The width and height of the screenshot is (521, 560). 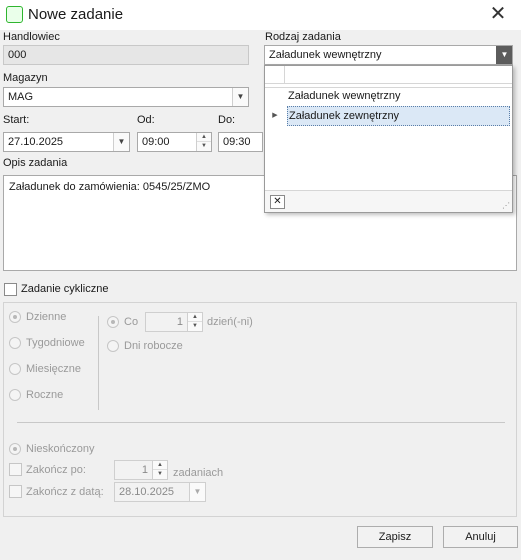 I want to click on warehouse-select: MAG ▼, so click(x=126, y=97).